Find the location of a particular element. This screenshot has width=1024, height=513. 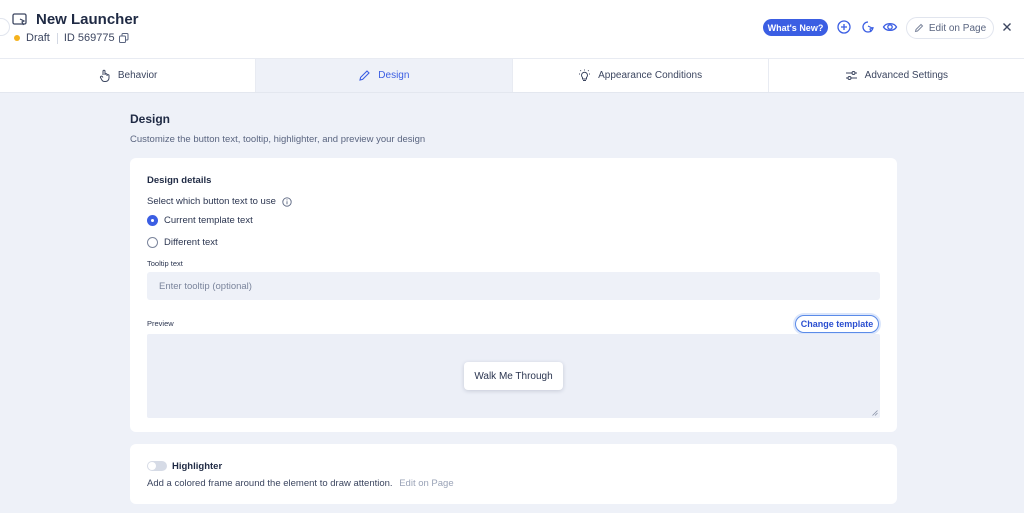

launcher-icon is located at coordinates (19, 19).